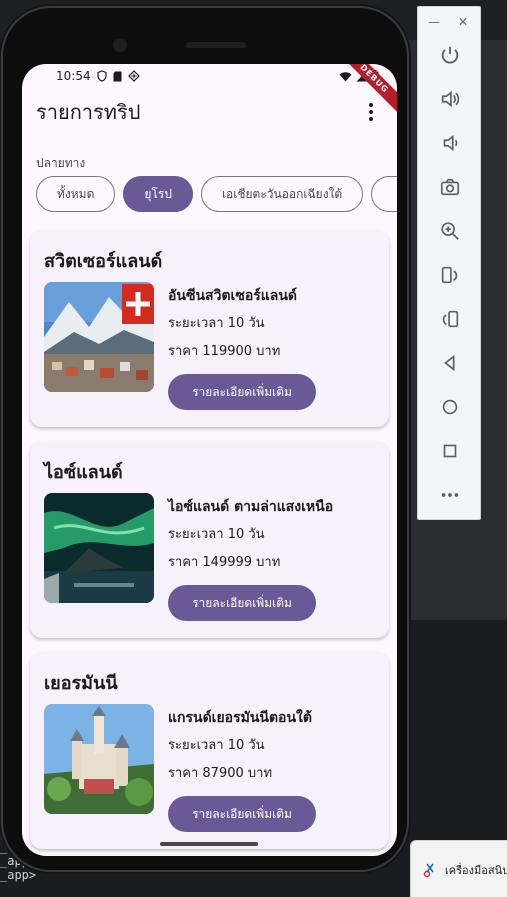 Image resolution: width=507 pixels, height=897 pixels. Describe the element at coordinates (99, 337) in the screenshot. I see `trip-image-switzerland` at that location.